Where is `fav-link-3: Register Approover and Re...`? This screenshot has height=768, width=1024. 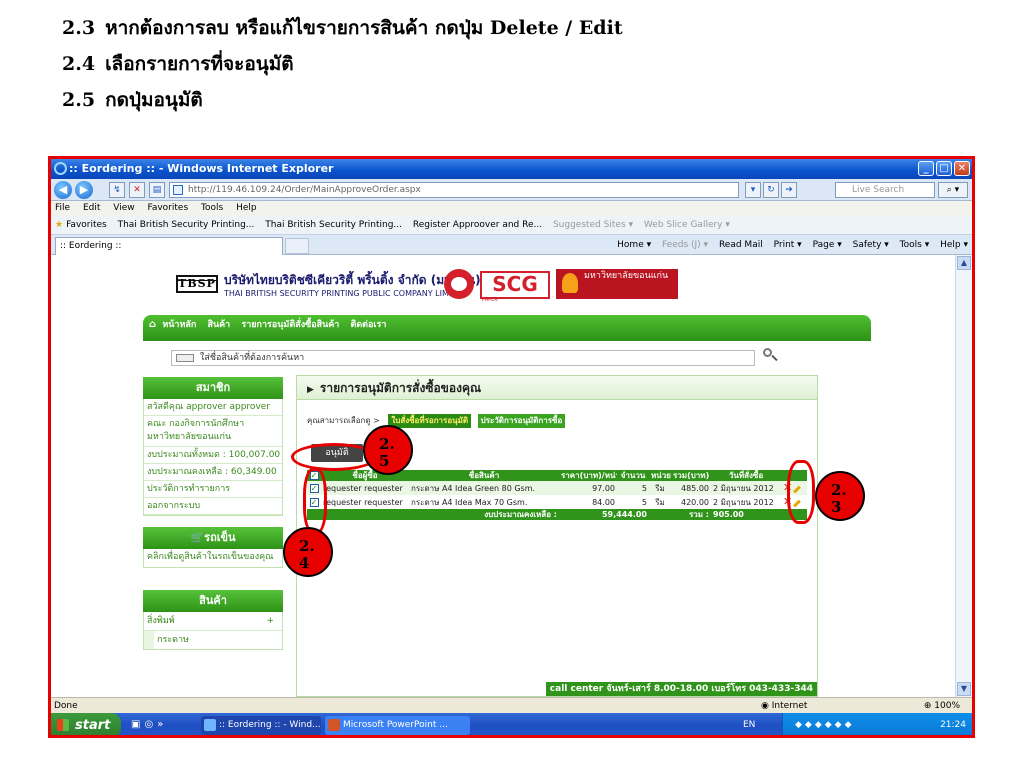
fav-link-3: Register Approover and Re... is located at coordinates (477, 225).